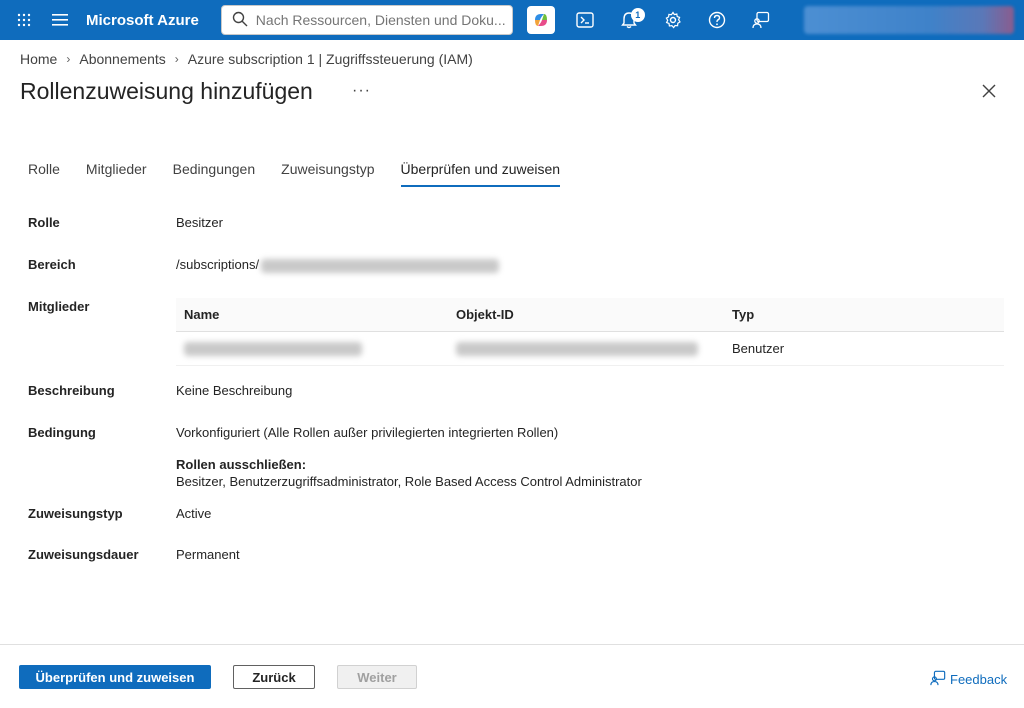 Image resolution: width=1024 pixels, height=708 pixels. I want to click on condition-label: Bedingung, so click(62, 432).